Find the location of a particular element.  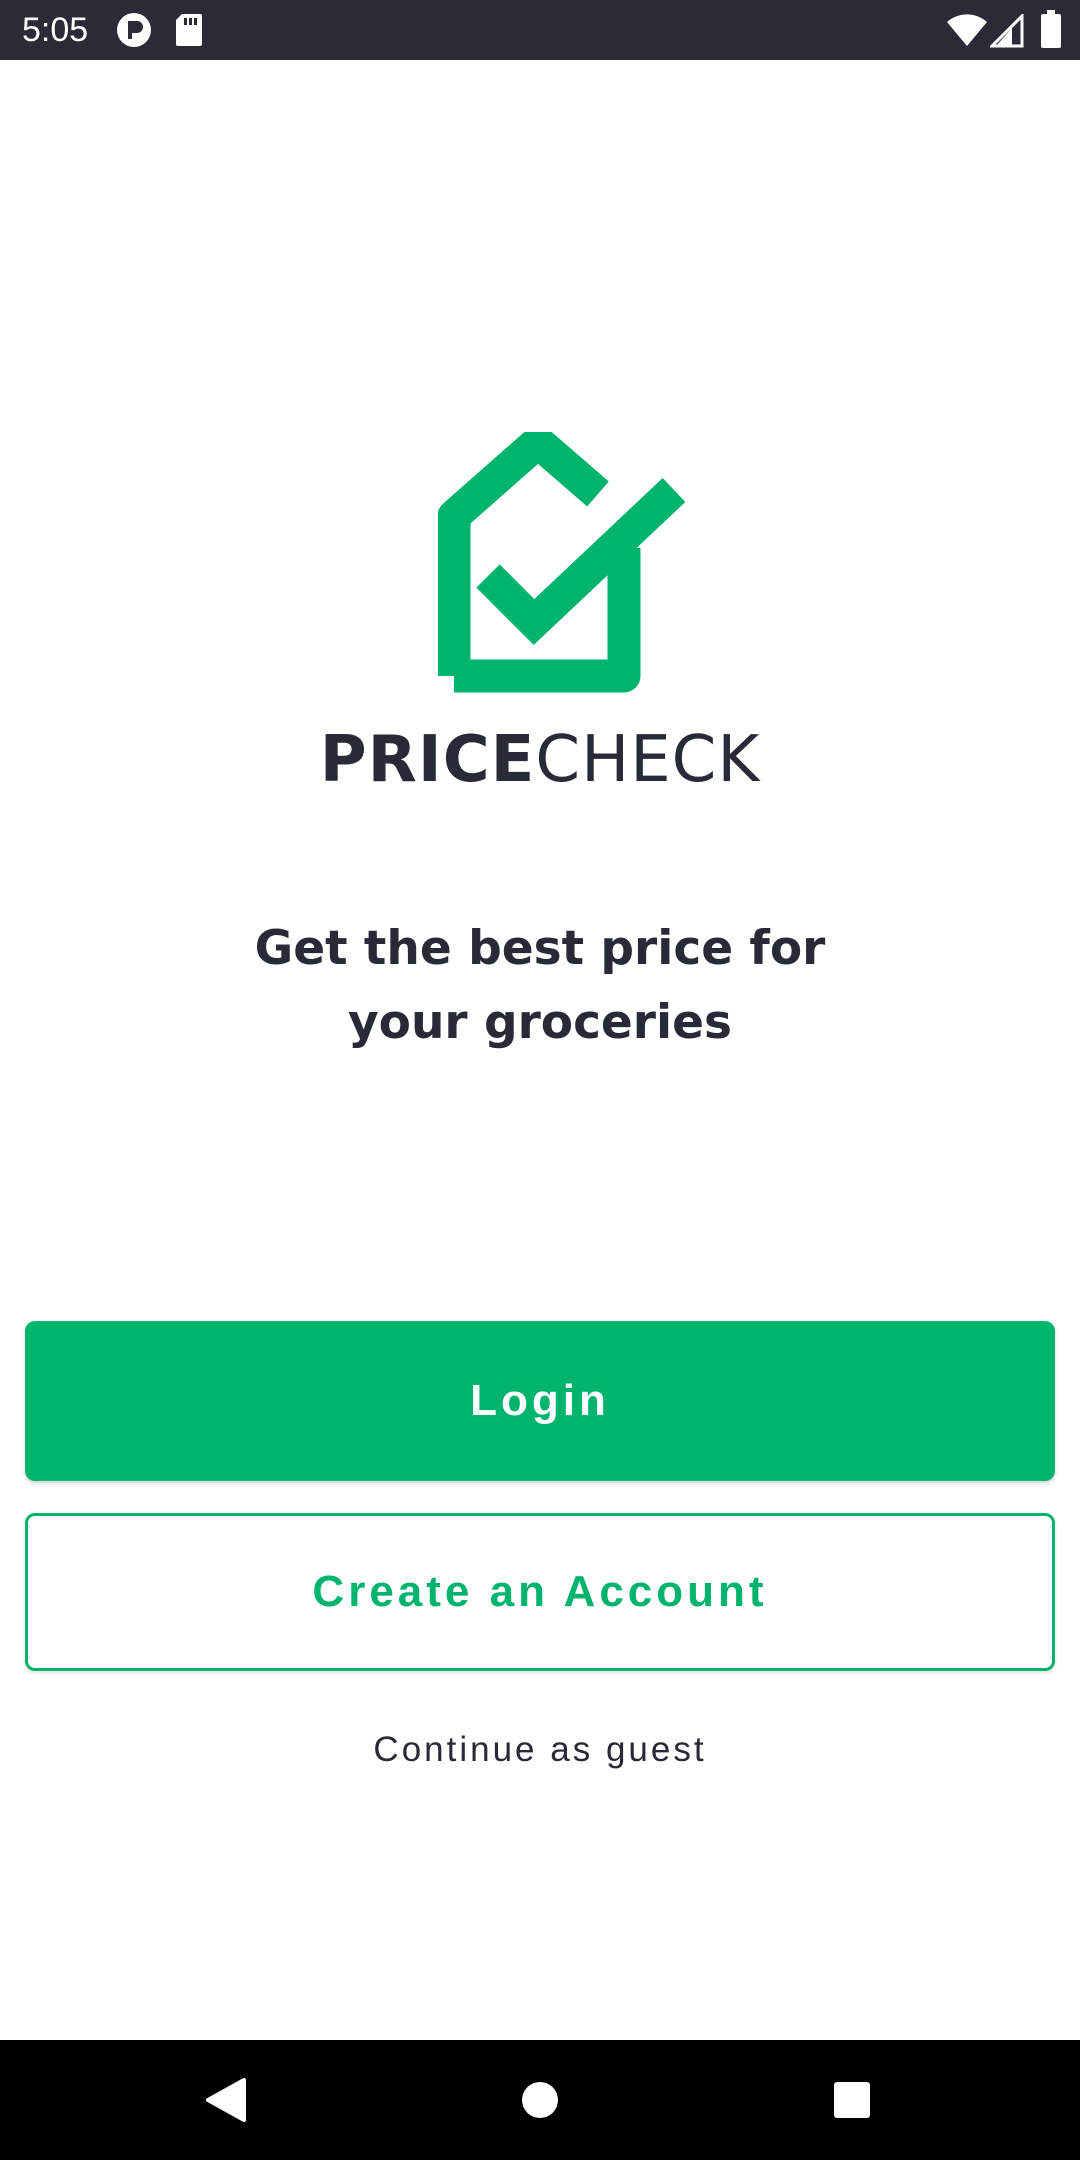

brand-name-bold: PRICE is located at coordinates (427, 760).